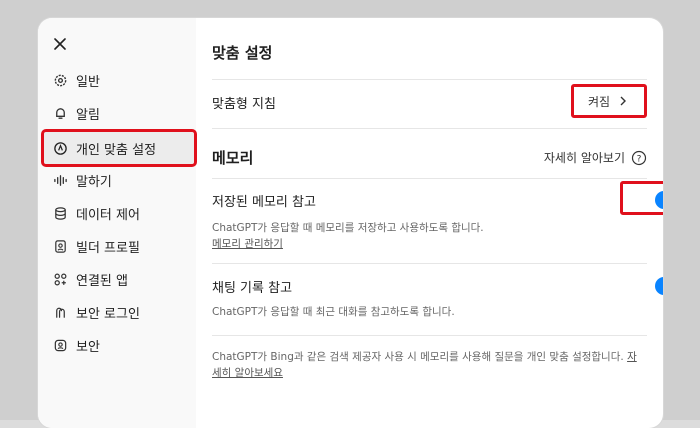  What do you see at coordinates (108, 314) in the screenshot?
I see `sidebar-item-label: 보안 로그인` at bounding box center [108, 314].